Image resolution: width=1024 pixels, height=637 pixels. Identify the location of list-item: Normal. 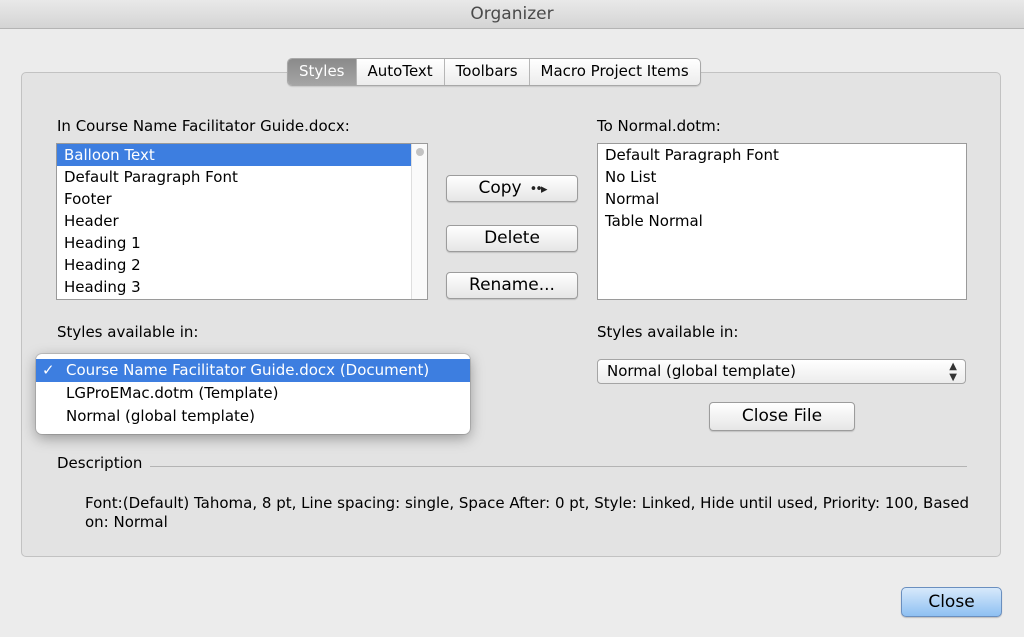
(782, 199).